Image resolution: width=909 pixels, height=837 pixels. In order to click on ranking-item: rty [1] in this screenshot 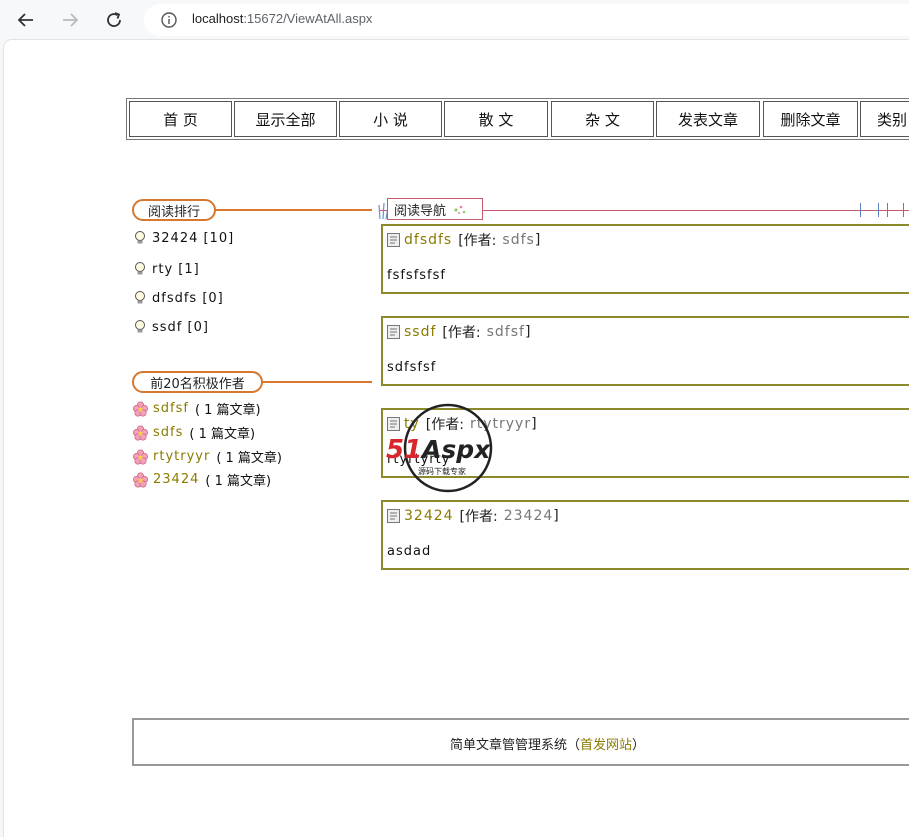, I will do `click(166, 269)`.